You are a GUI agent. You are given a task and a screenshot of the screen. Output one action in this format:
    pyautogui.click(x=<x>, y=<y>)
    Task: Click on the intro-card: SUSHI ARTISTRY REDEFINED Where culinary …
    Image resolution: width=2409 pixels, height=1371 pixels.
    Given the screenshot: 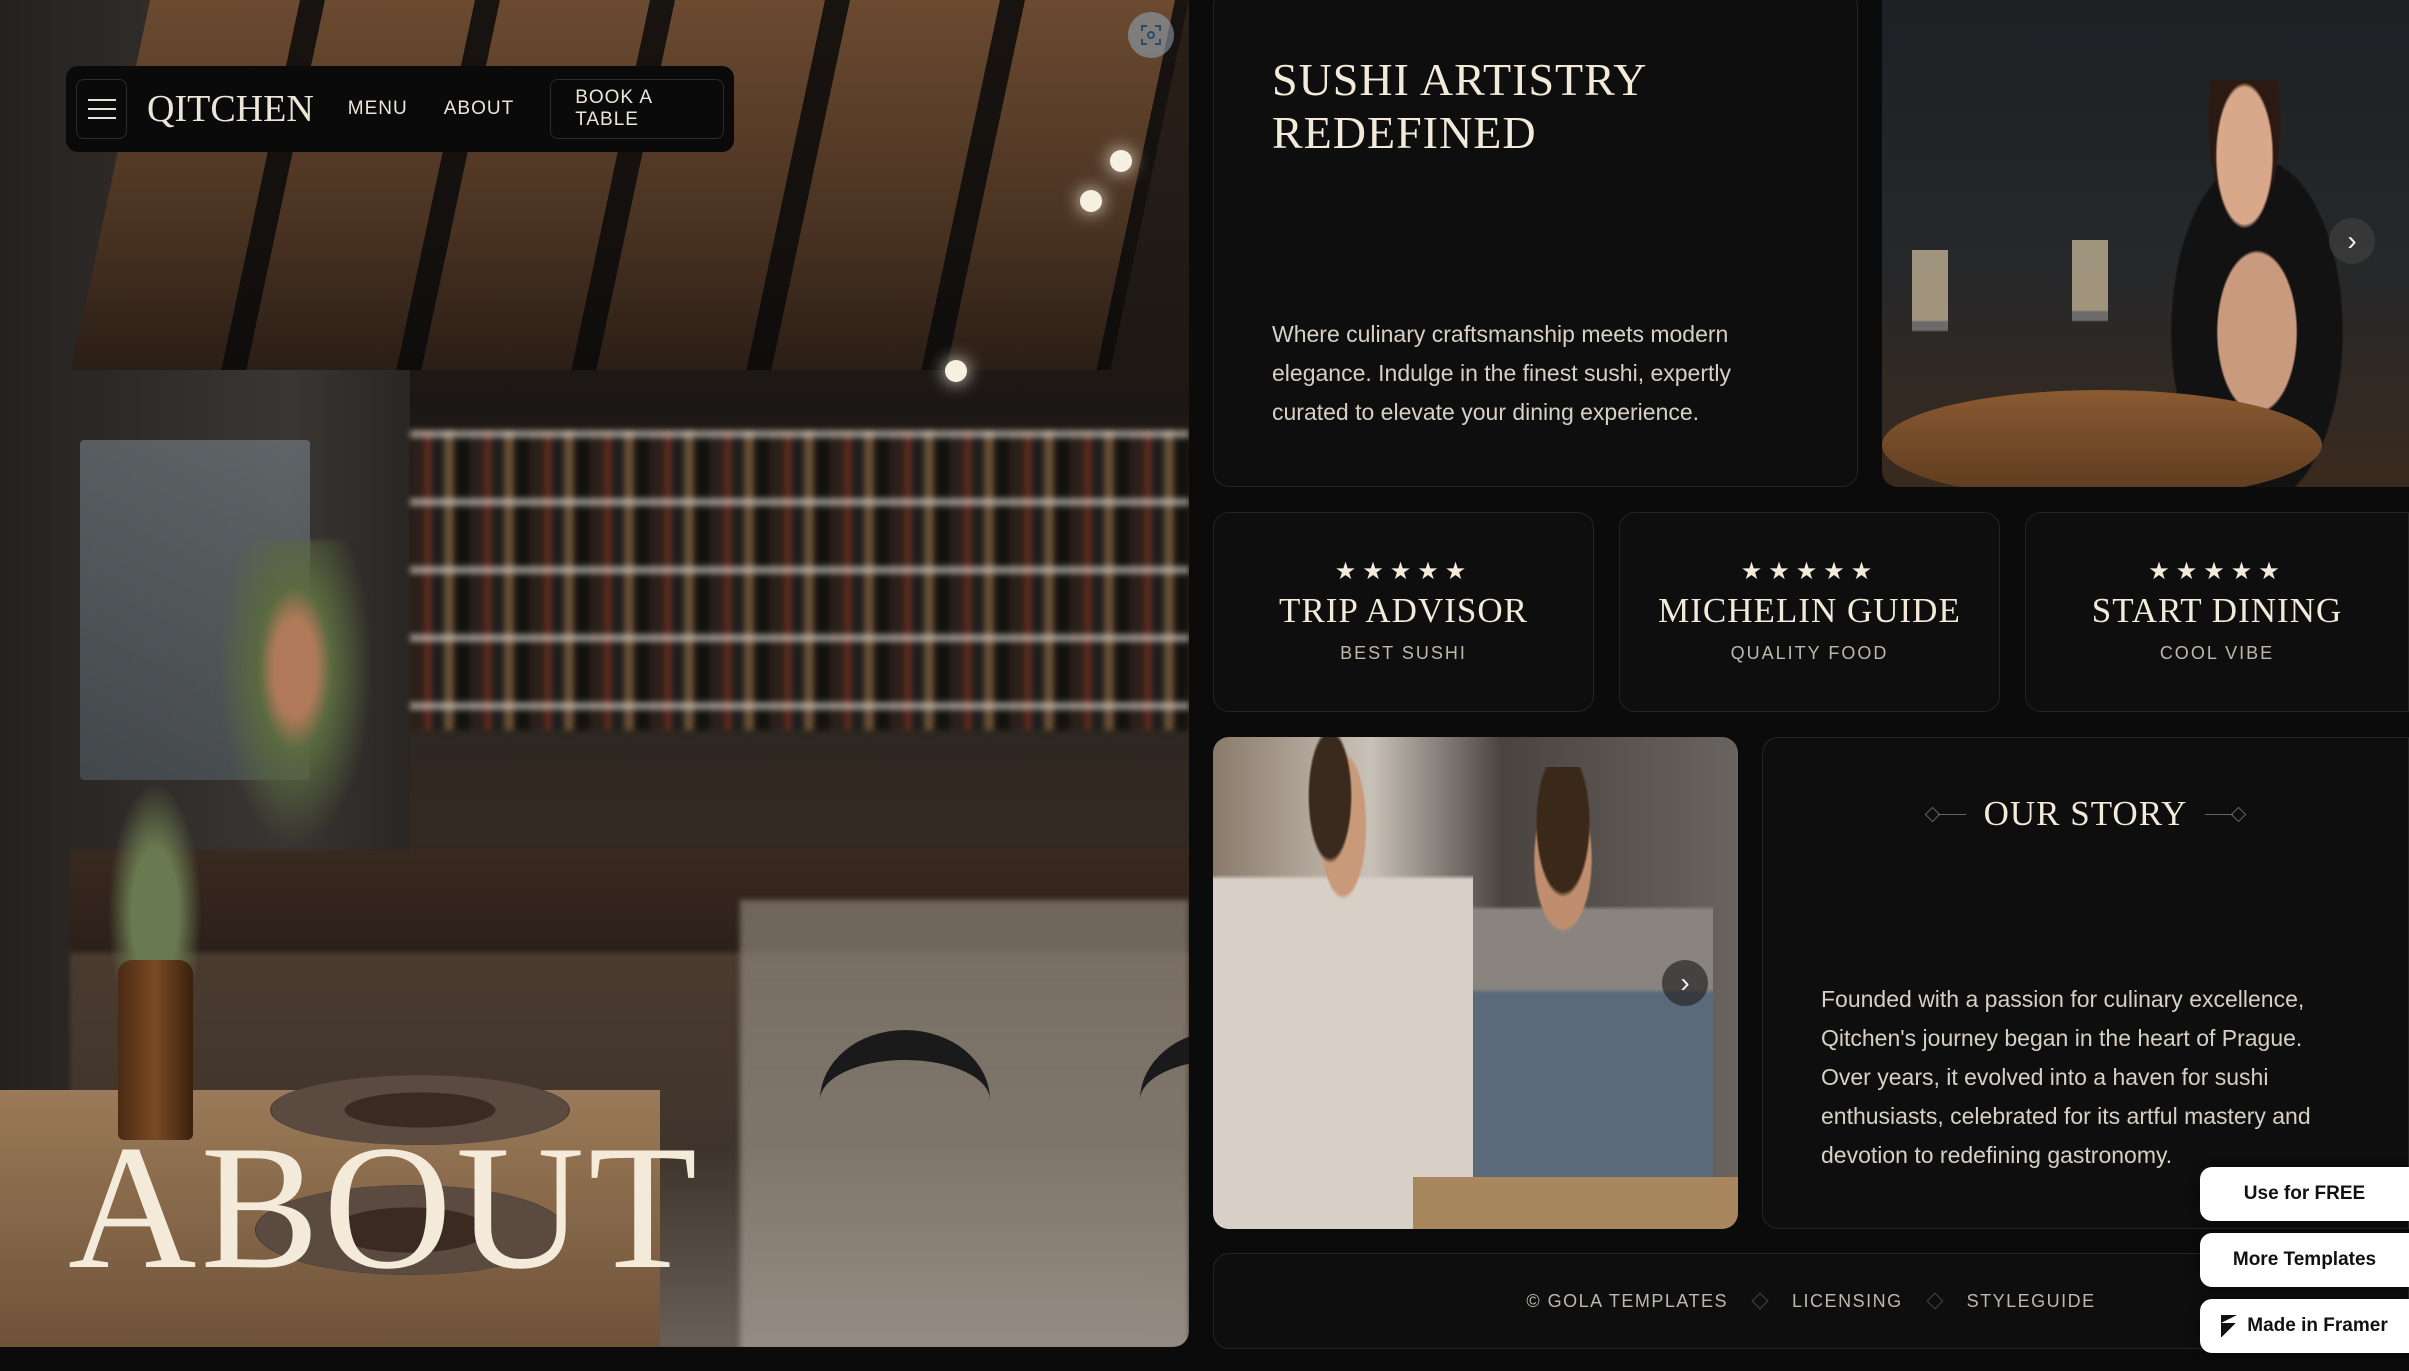 What is the action you would take?
    pyautogui.click(x=1535, y=243)
    